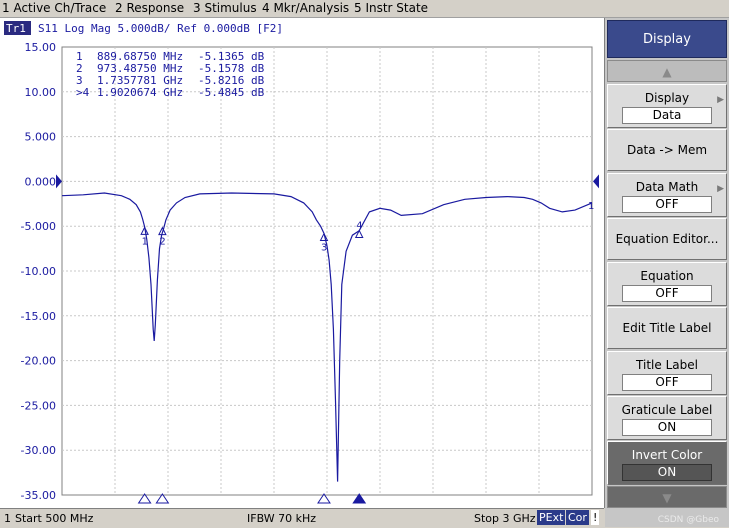  What do you see at coordinates (667, 427) in the screenshot?
I see `graticule-label-value: ON` at bounding box center [667, 427].